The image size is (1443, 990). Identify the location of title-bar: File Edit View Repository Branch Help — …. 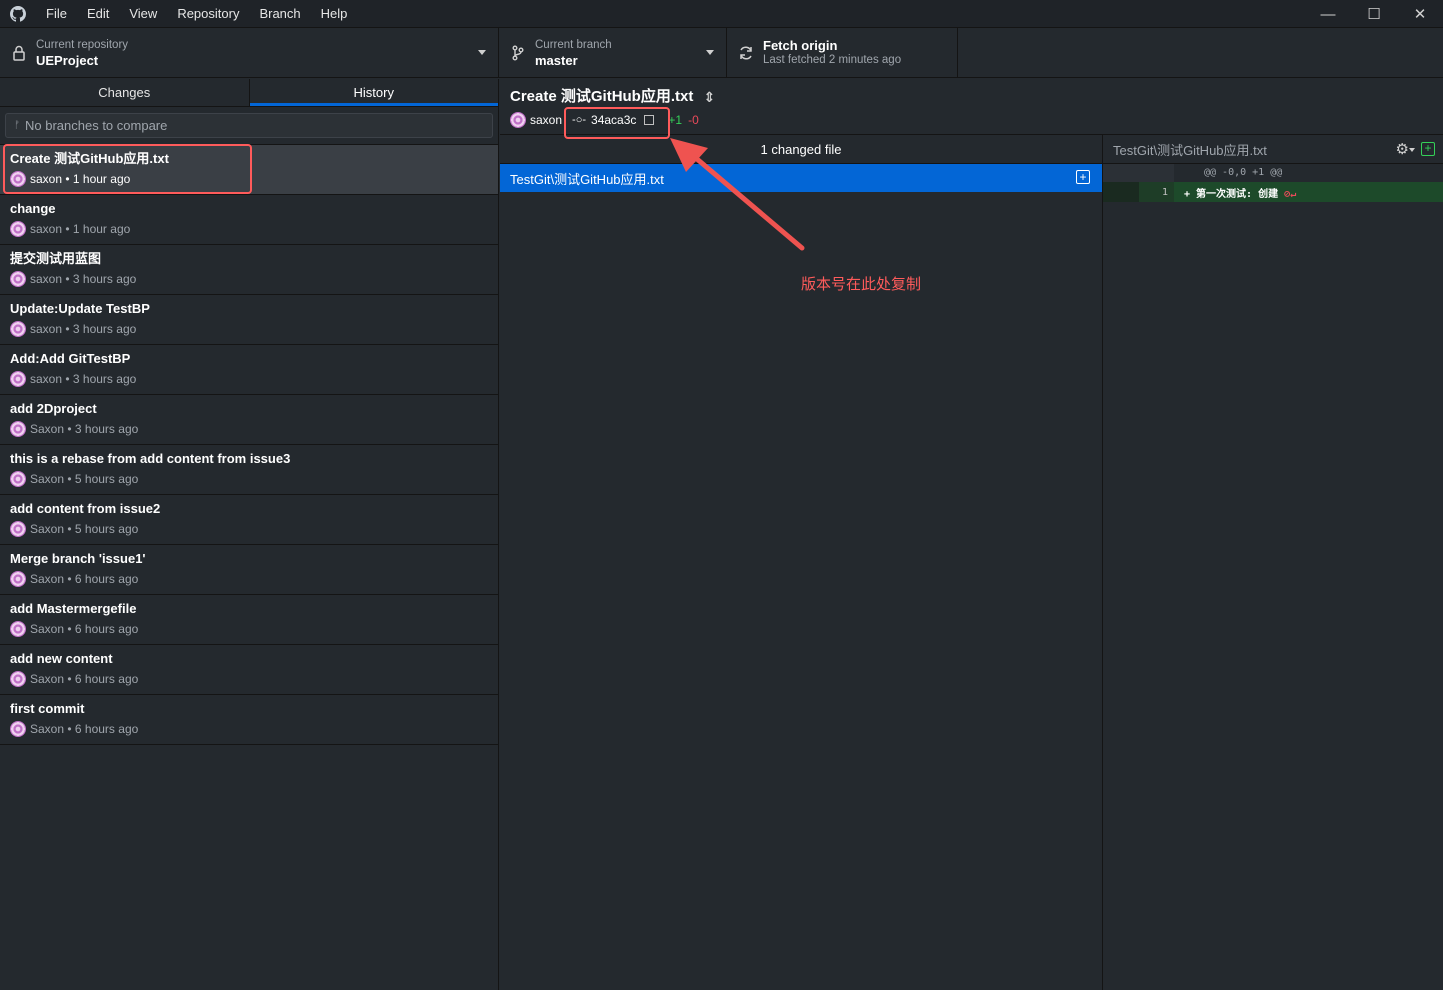
(721, 14).